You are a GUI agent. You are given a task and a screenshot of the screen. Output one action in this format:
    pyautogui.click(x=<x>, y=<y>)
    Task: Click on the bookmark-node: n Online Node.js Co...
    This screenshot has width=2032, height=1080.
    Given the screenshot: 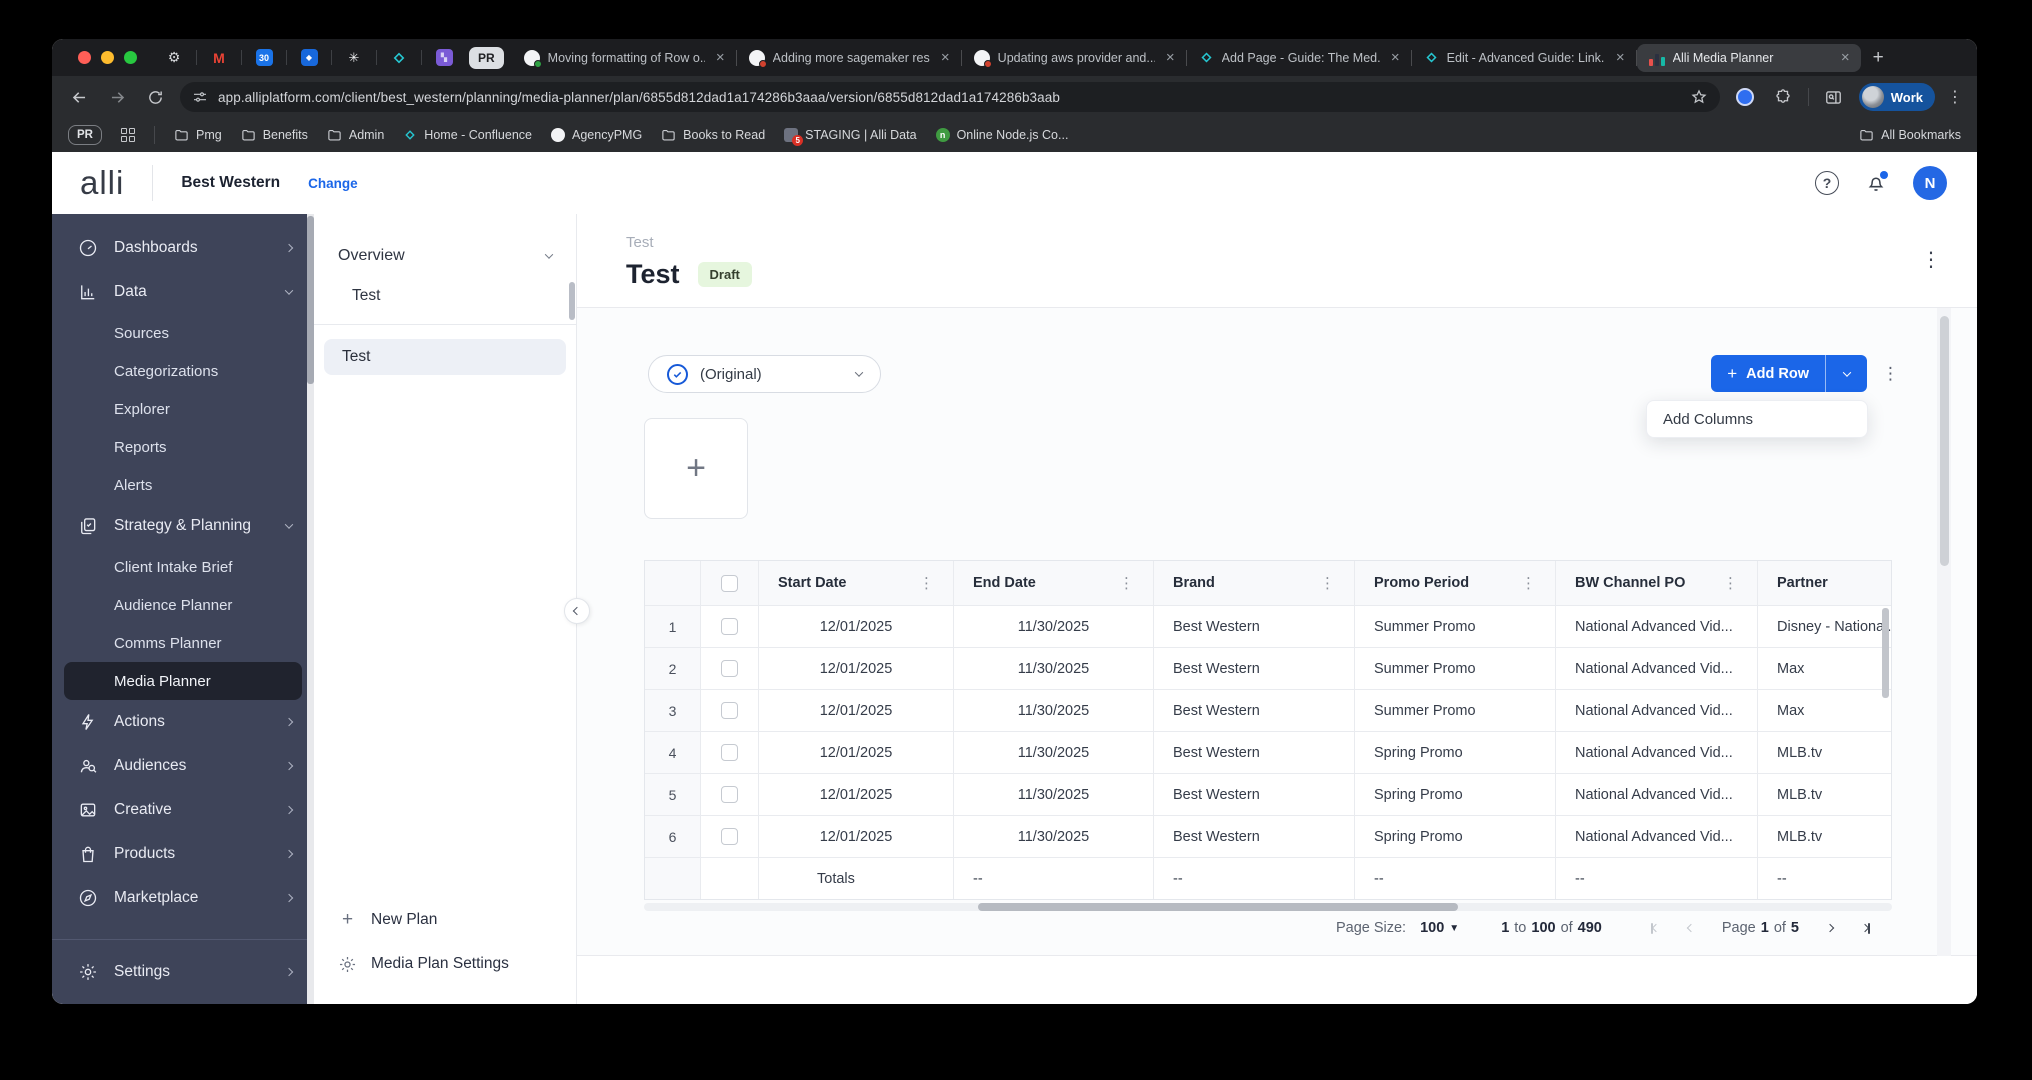 What is the action you would take?
    pyautogui.click(x=1001, y=135)
    